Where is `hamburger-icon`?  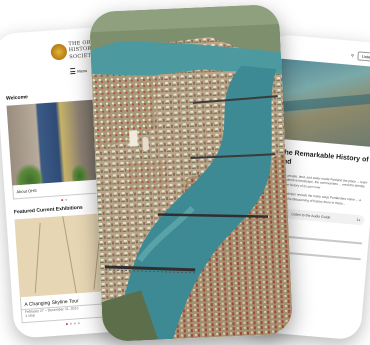
hamburger-icon is located at coordinates (73, 71).